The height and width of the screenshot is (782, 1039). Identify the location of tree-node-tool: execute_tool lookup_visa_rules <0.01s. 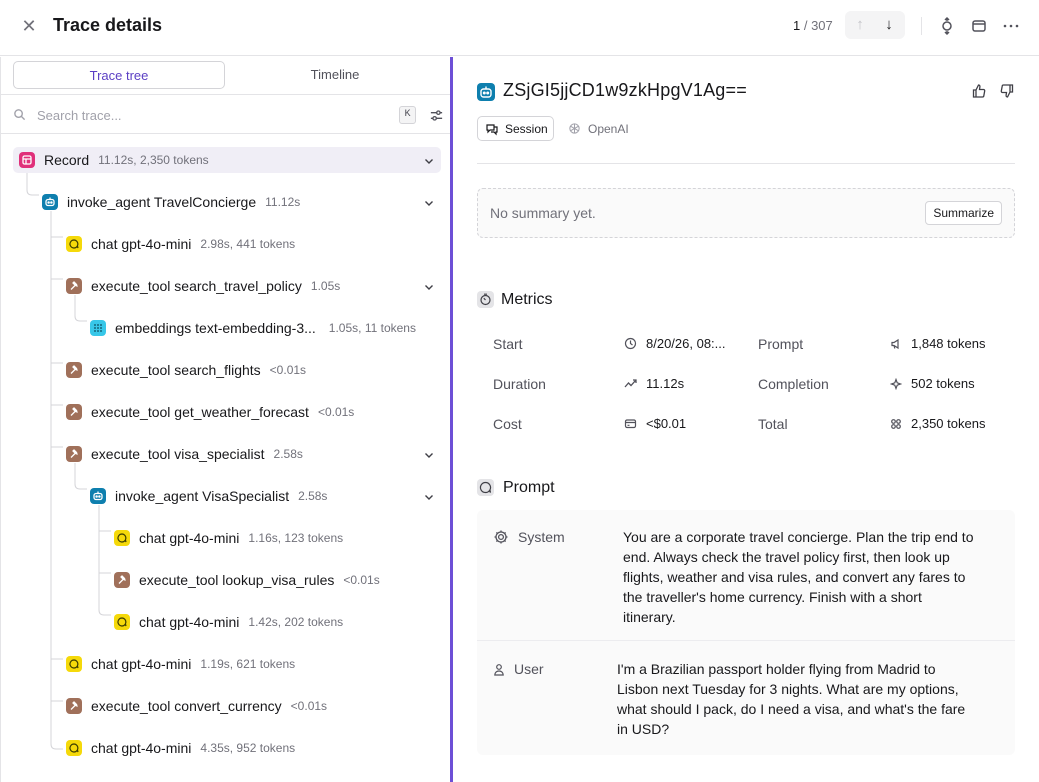
(247, 580).